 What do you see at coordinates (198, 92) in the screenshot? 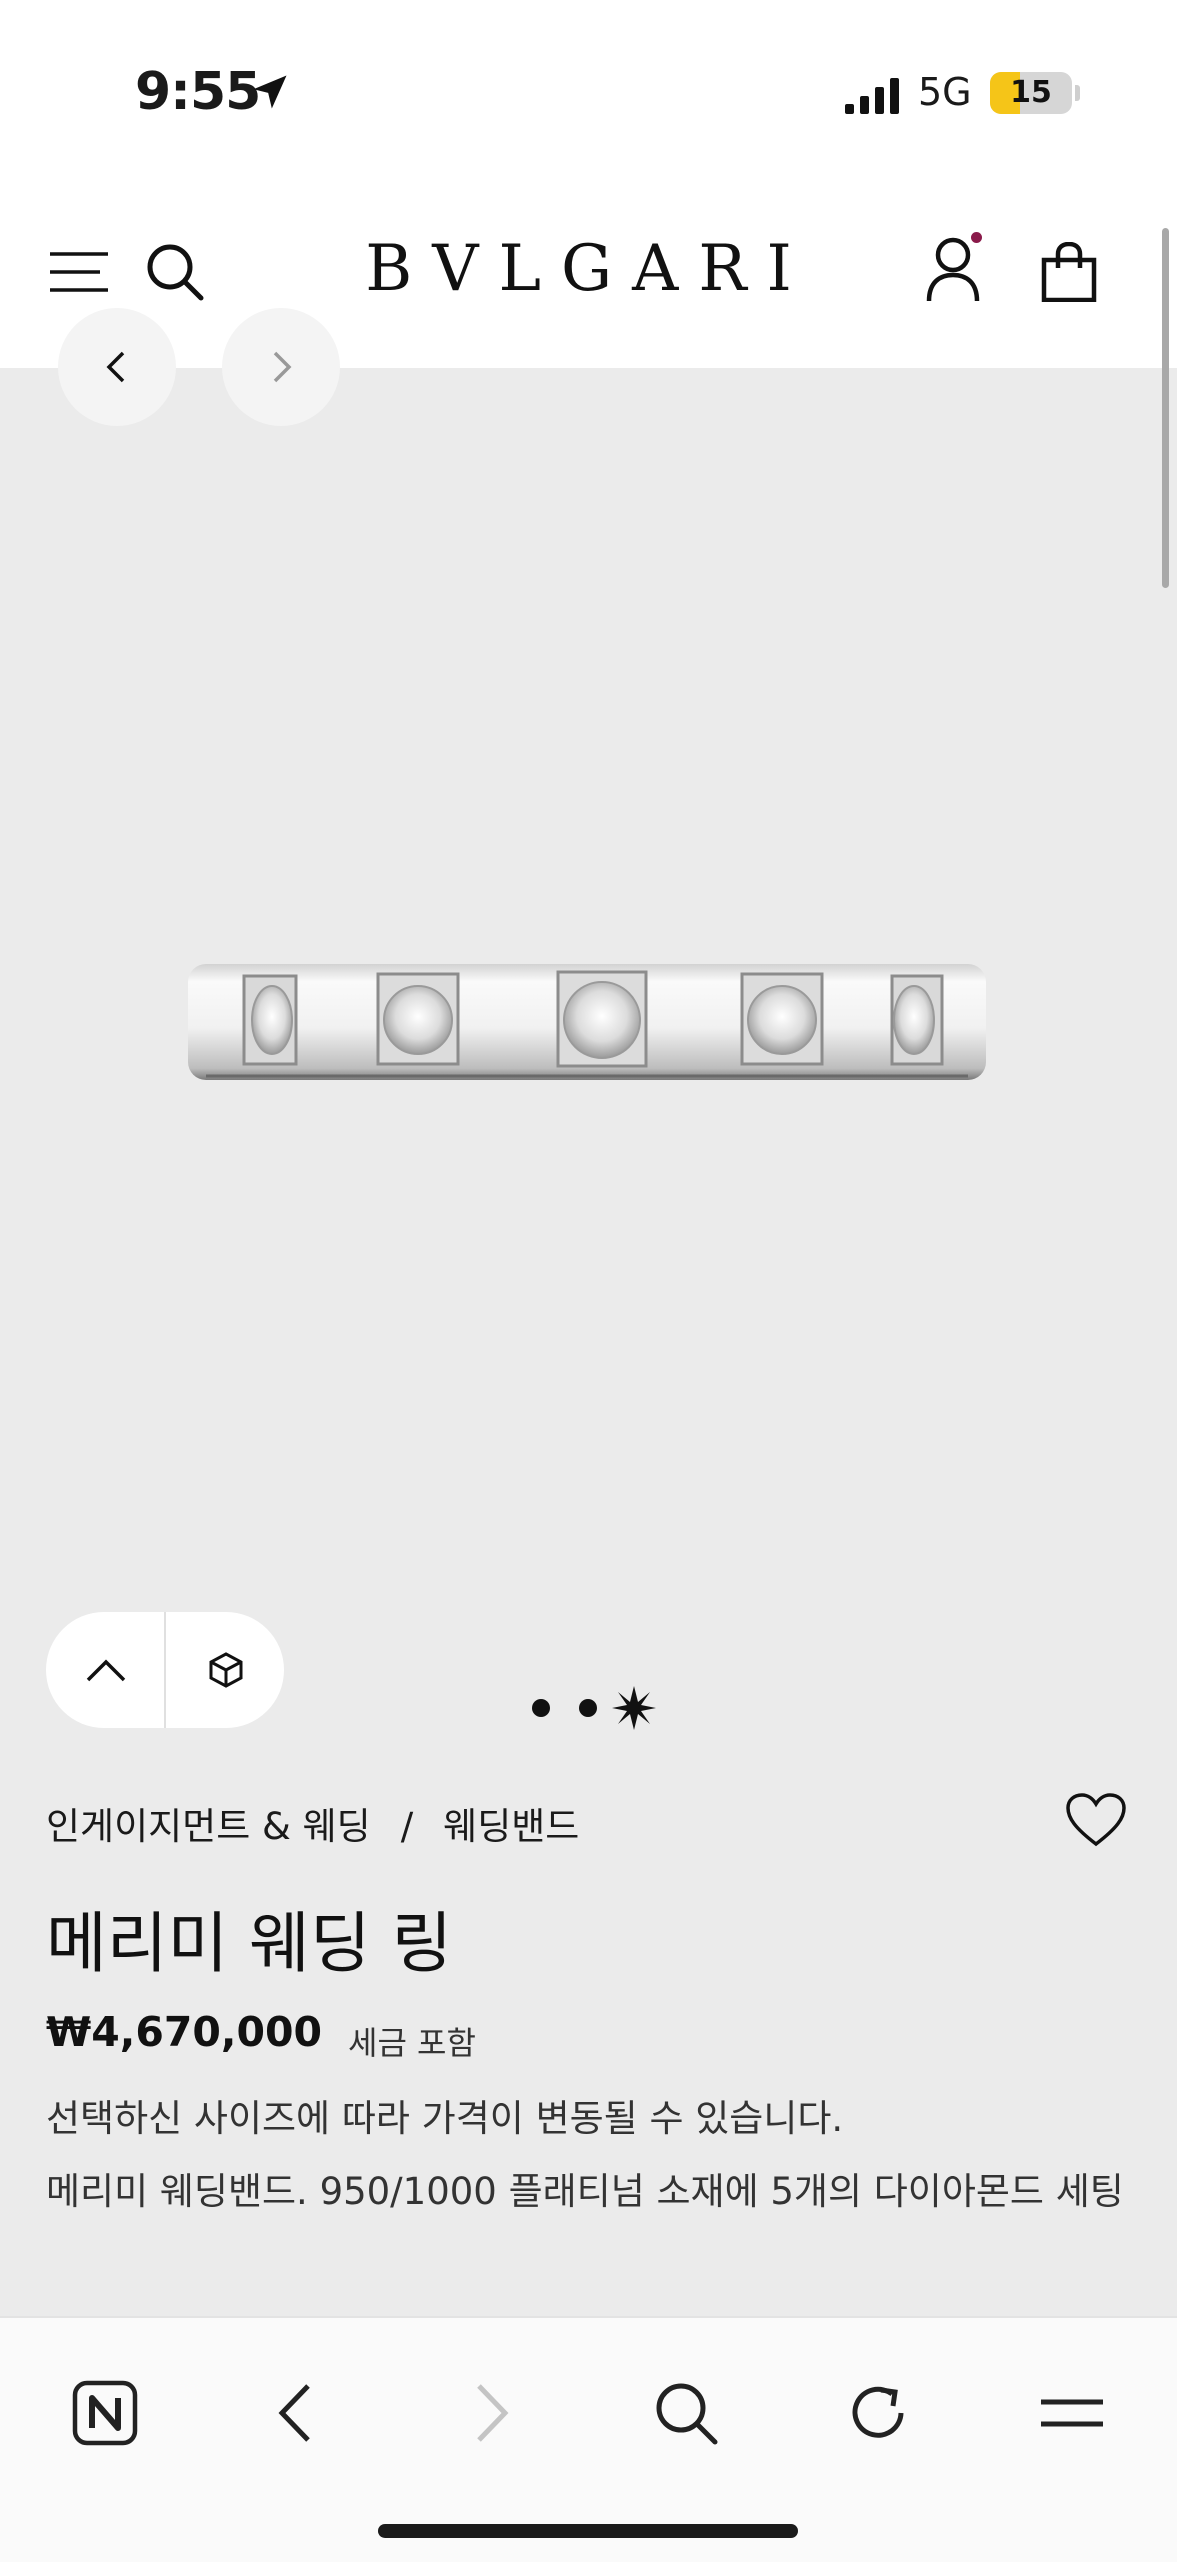
I see `status-time: 9:55` at bounding box center [198, 92].